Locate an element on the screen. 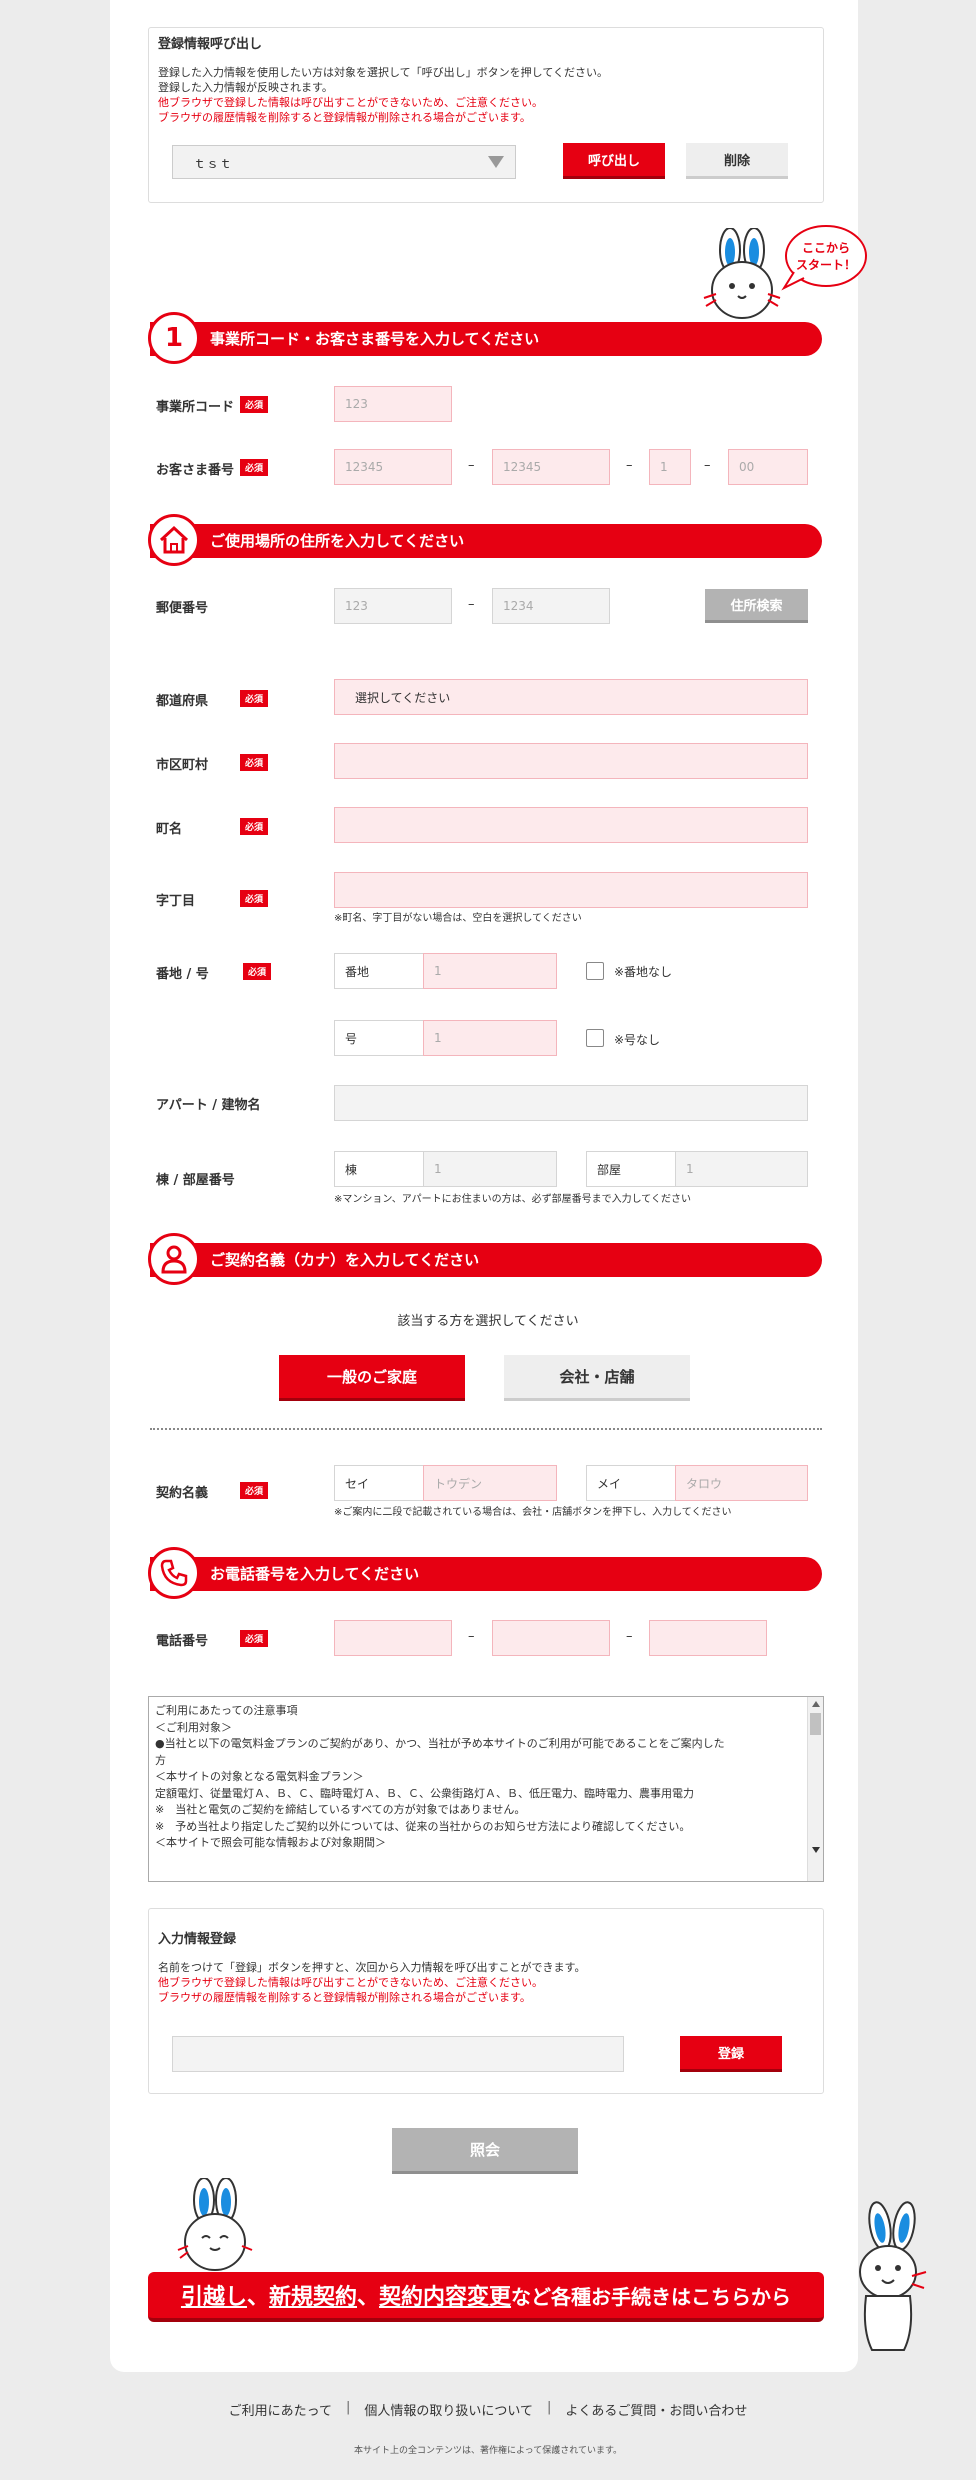 The width and height of the screenshot is (976, 2480). office-code-label: 事業所コード is located at coordinates (195, 407).